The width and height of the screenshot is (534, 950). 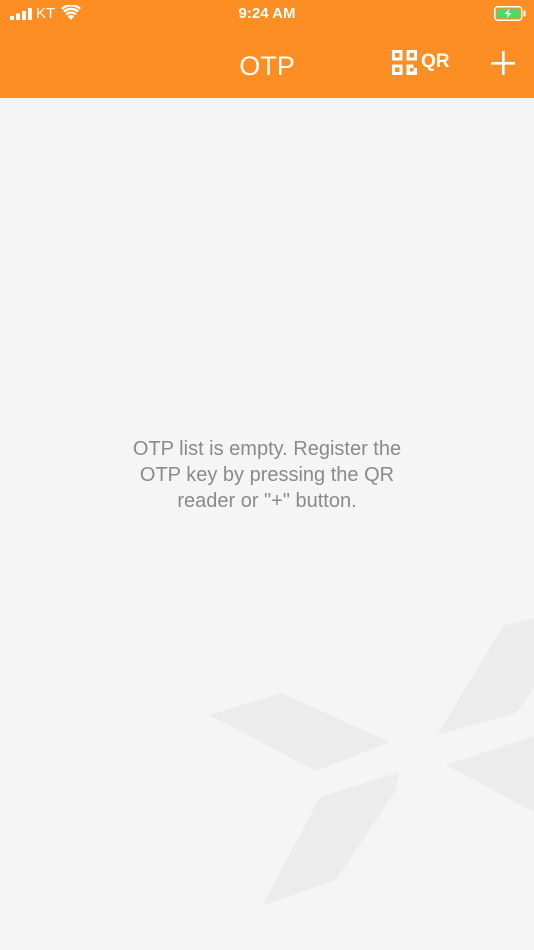 I want to click on app-header: KT 9:24 AM OTP QR, so click(x=267, y=49).